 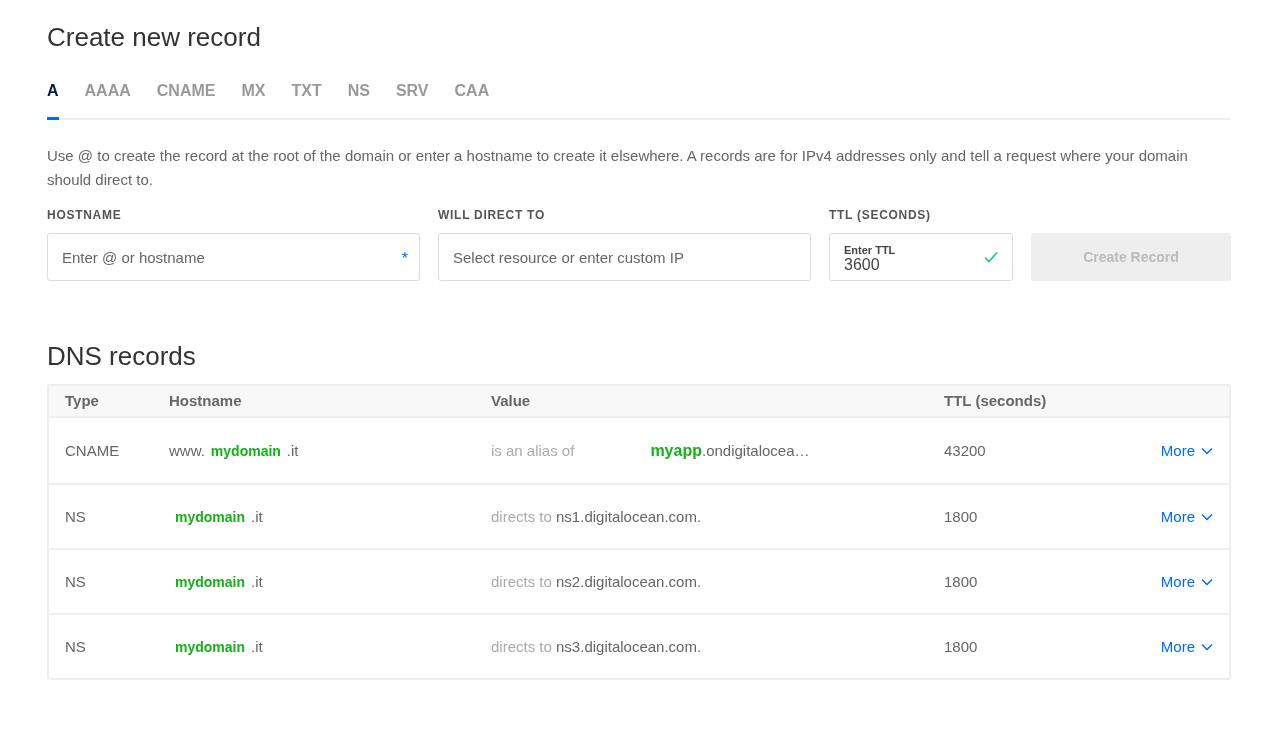 I want to click on column-header: Type, so click(x=82, y=401).